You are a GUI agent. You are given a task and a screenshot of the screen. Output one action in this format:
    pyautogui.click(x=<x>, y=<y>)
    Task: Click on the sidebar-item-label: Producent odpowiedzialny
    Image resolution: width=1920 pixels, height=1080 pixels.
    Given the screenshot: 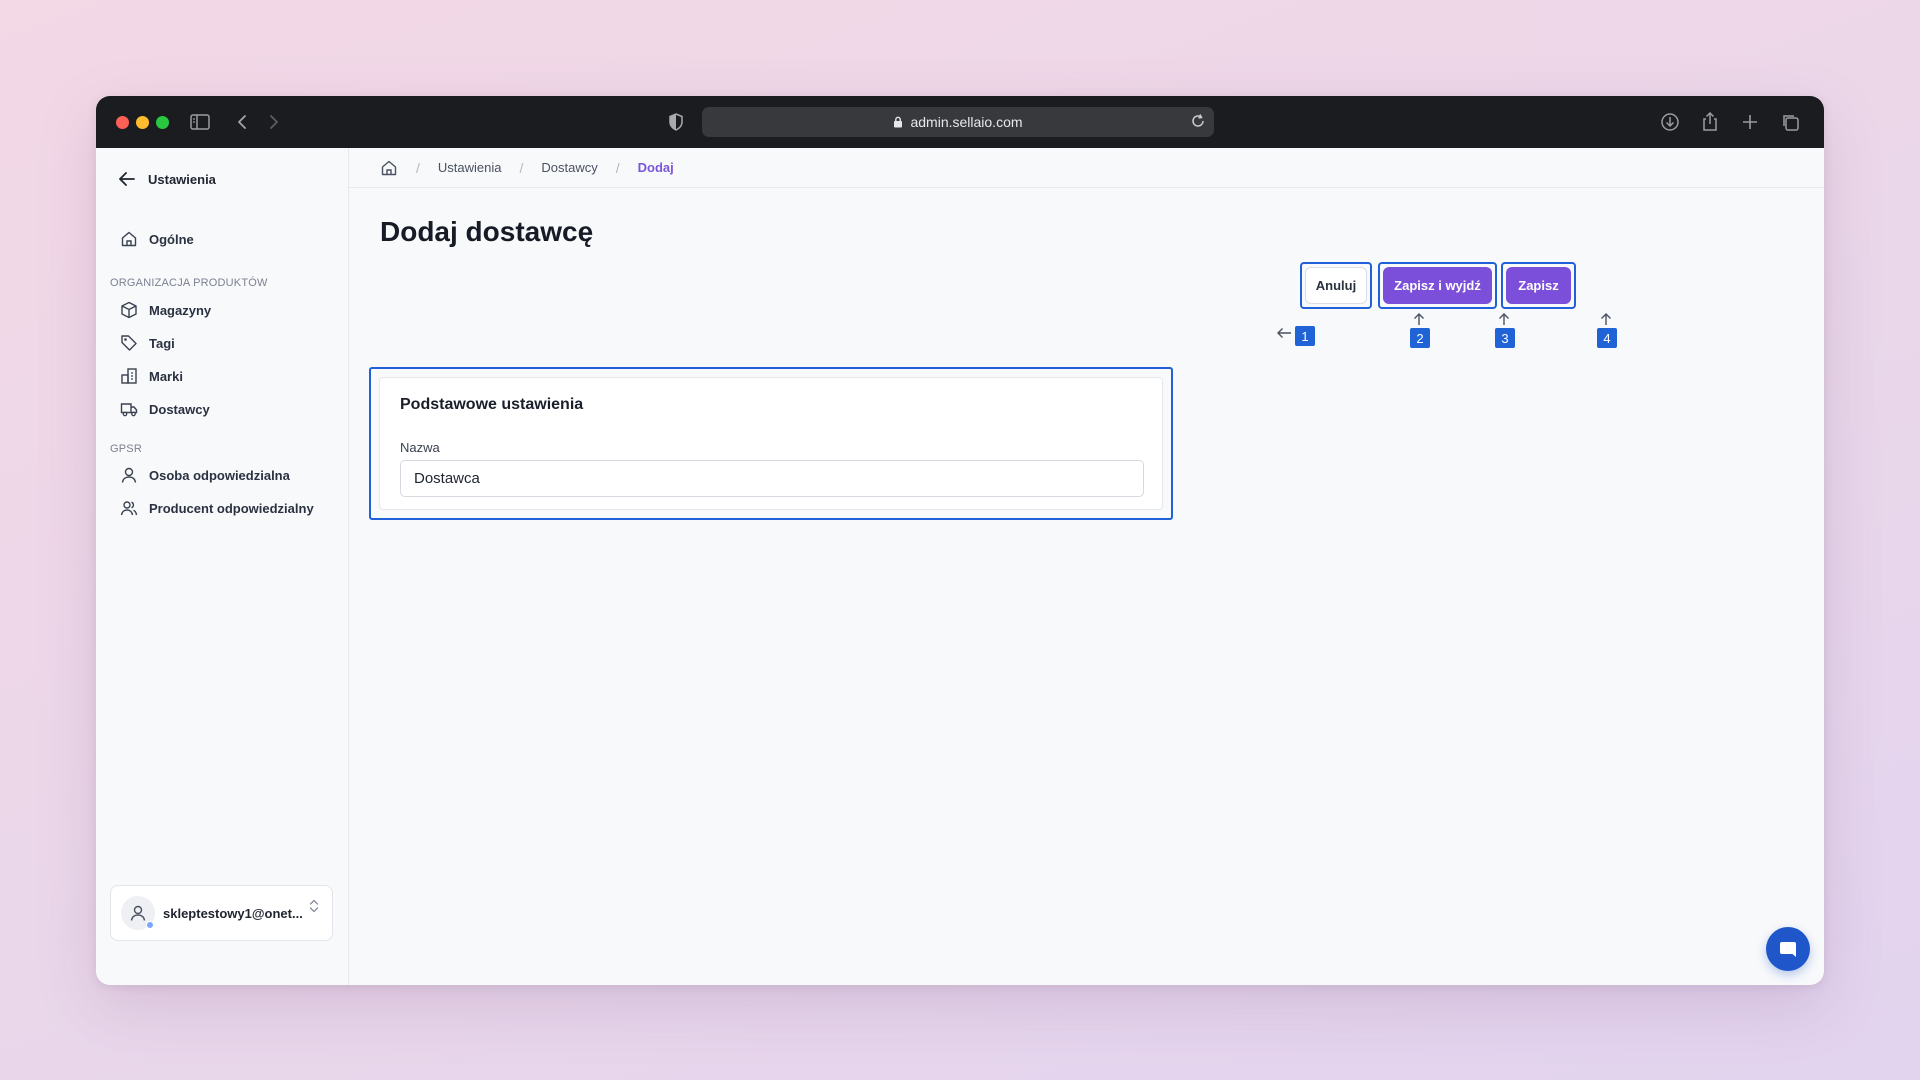 What is the action you would take?
    pyautogui.click(x=231, y=508)
    